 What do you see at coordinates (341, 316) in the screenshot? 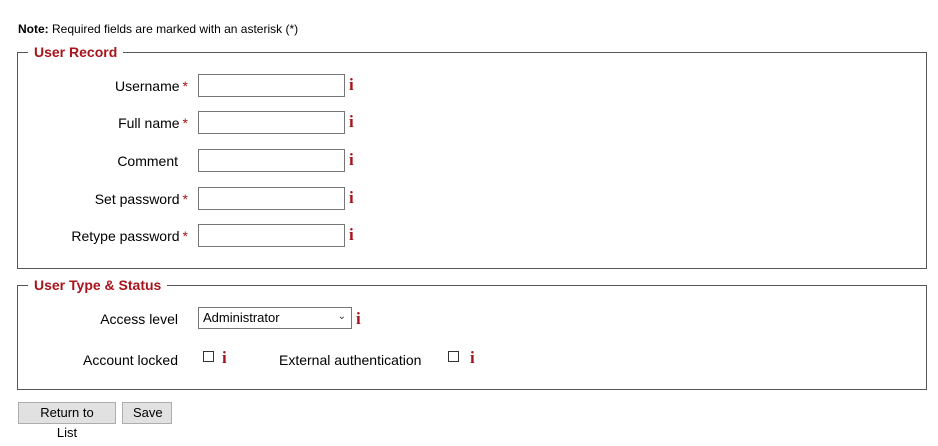
I see `chevron-down-icon: ⌄` at bounding box center [341, 316].